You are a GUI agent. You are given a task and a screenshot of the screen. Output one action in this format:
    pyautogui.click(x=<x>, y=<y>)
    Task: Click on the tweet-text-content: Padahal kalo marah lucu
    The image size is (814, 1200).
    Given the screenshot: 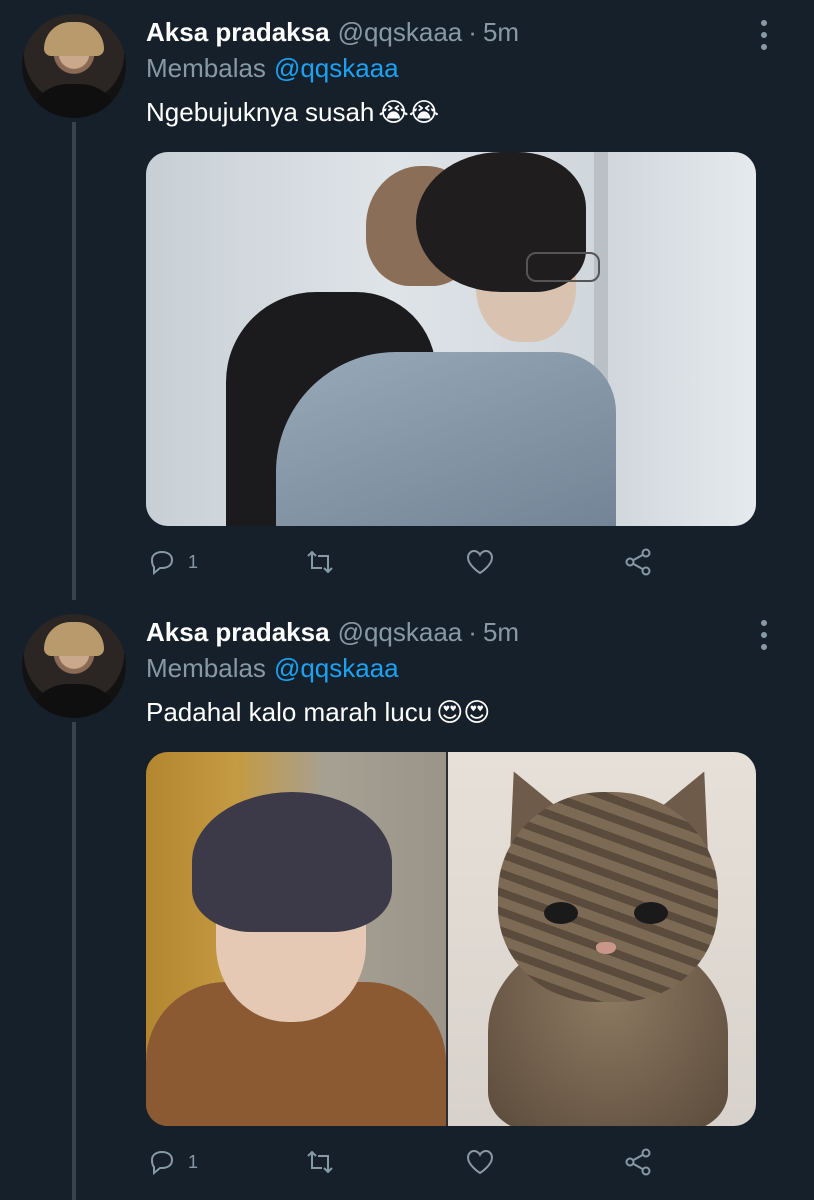 What is the action you would take?
    pyautogui.click(x=289, y=712)
    